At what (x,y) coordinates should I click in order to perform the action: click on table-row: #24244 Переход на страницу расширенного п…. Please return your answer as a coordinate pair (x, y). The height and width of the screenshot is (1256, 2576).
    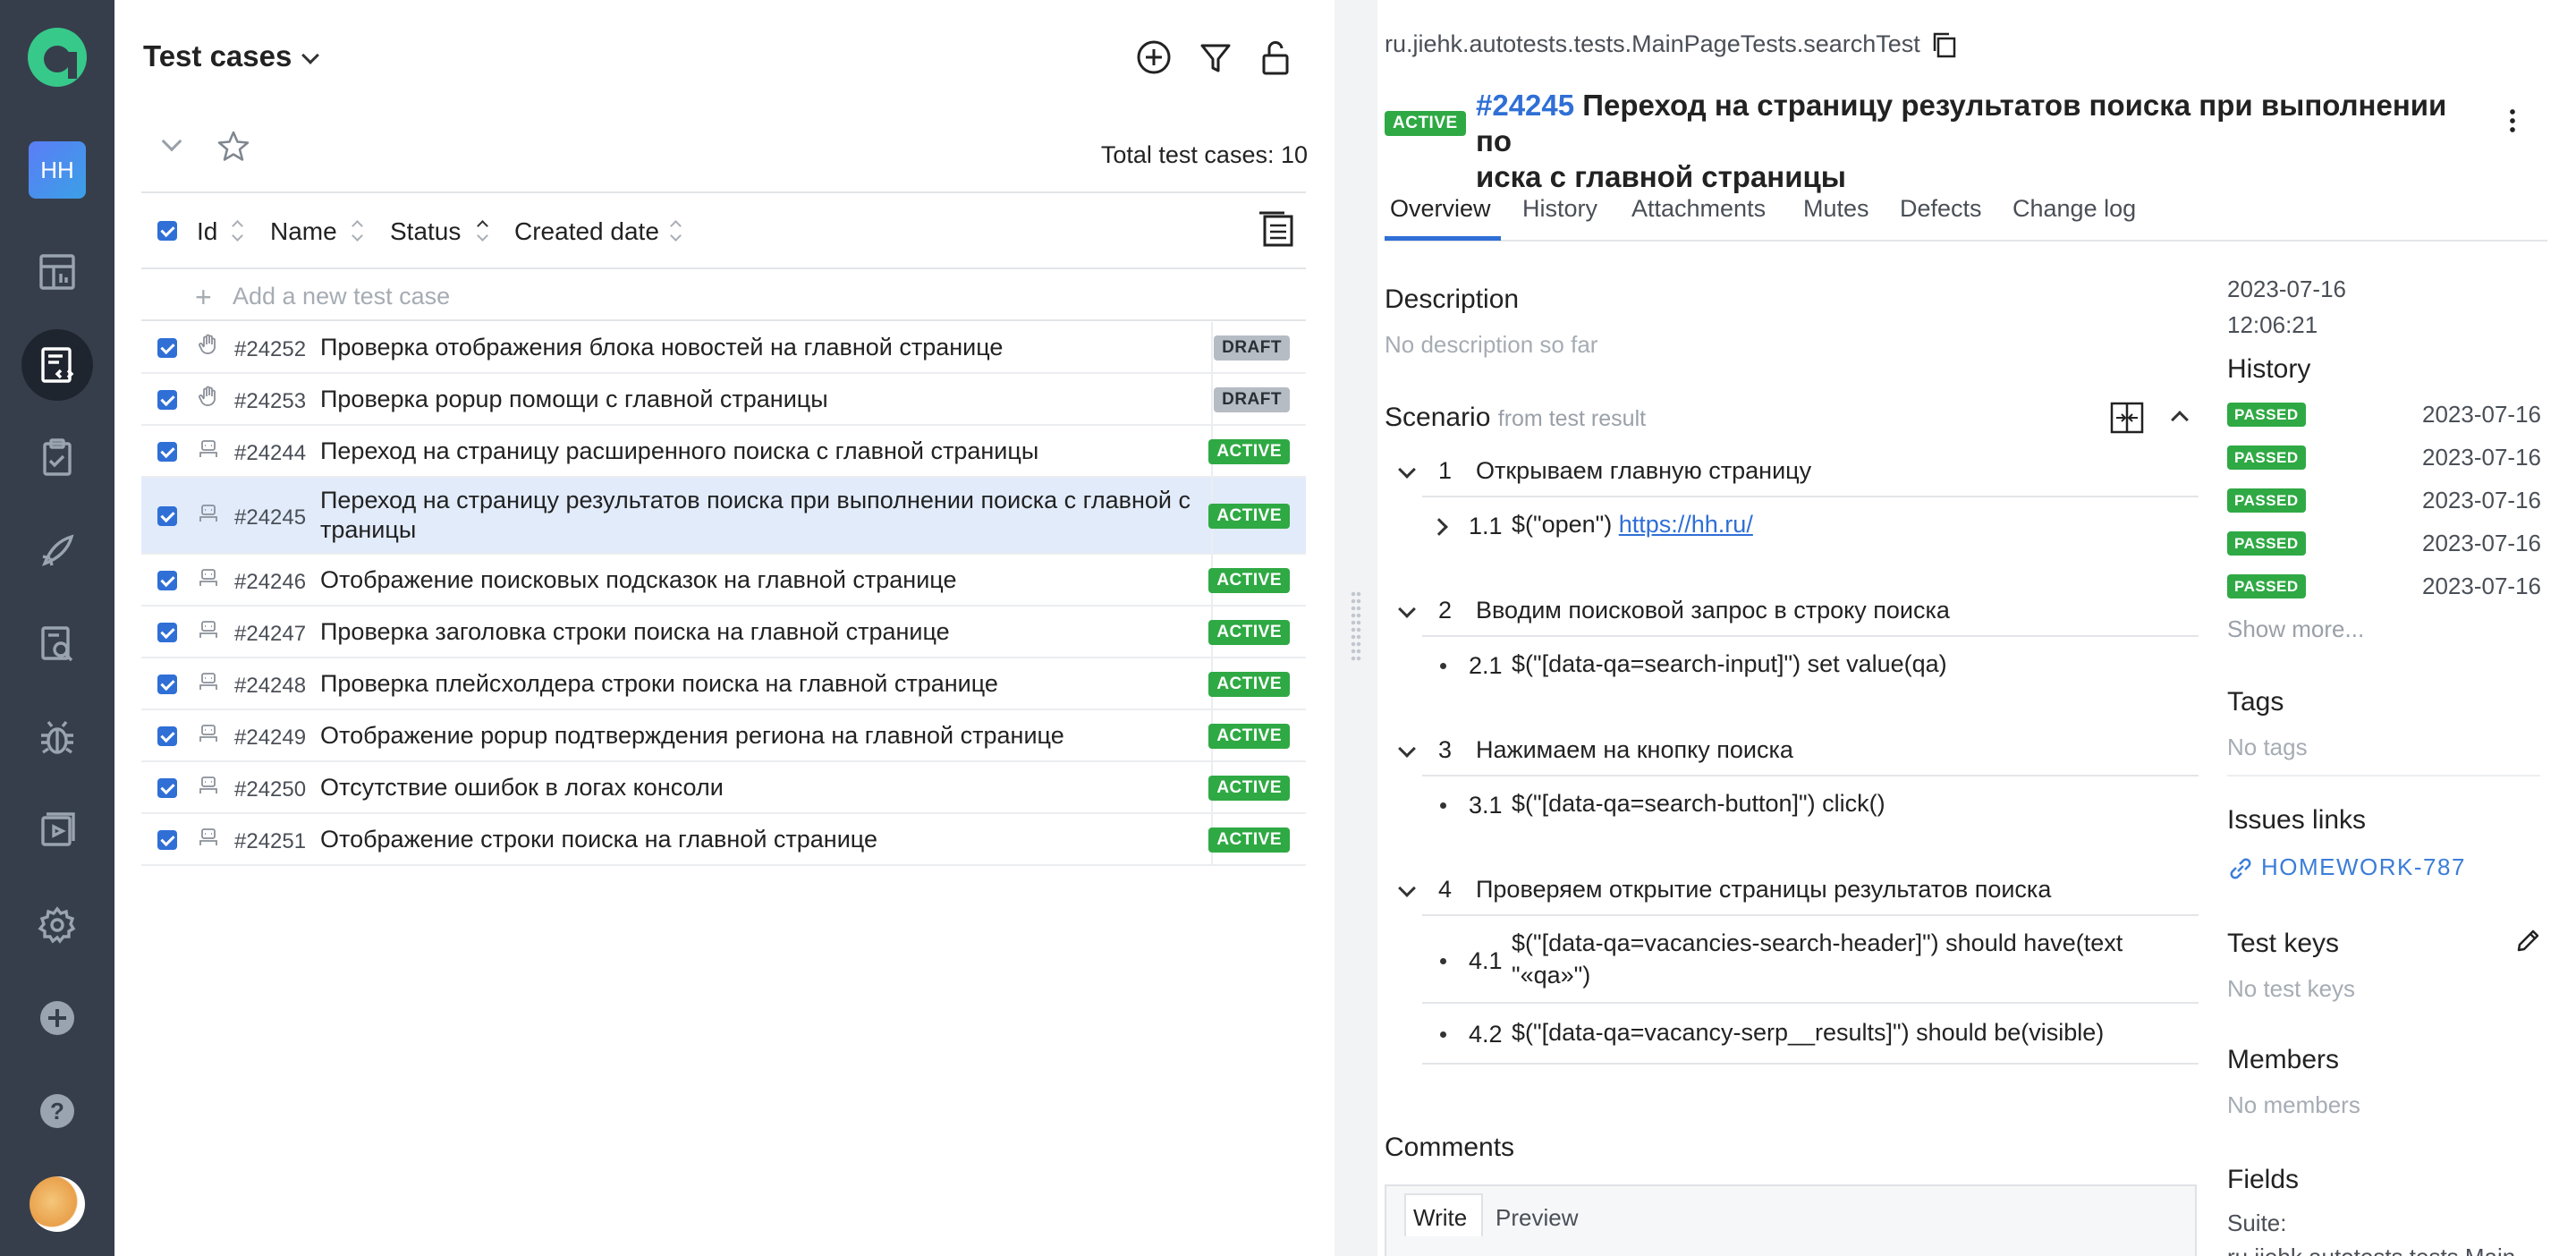
    Looking at the image, I should click on (723, 452).